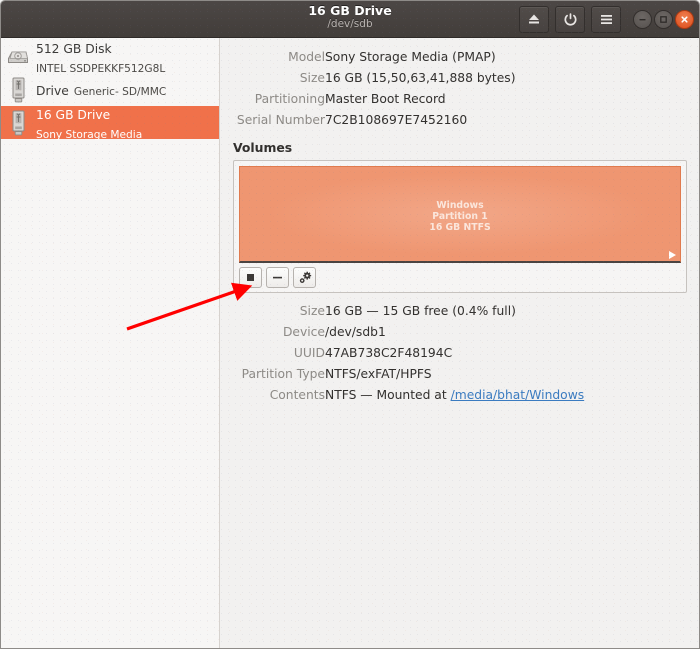  I want to click on property-value: 47AB738C2F48194C, so click(389, 353).